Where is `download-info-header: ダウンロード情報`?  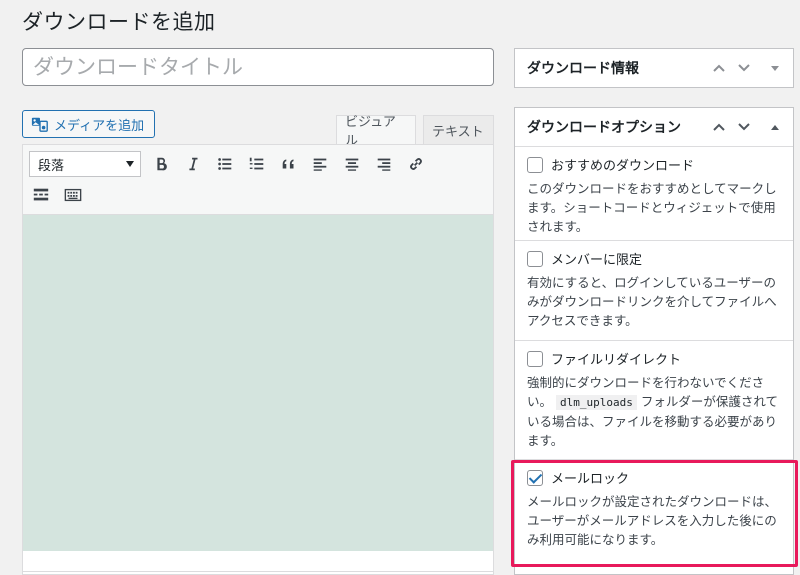 download-info-header: ダウンロード情報 is located at coordinates (654, 68).